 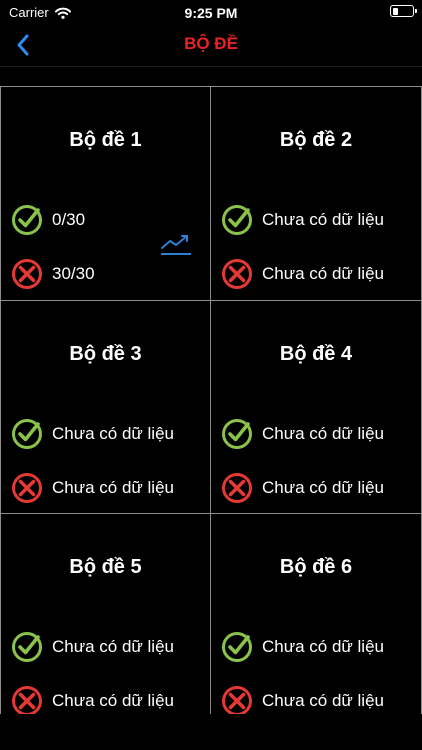 What do you see at coordinates (105, 353) in the screenshot?
I see `exam-set-title: Bộ đề 3` at bounding box center [105, 353].